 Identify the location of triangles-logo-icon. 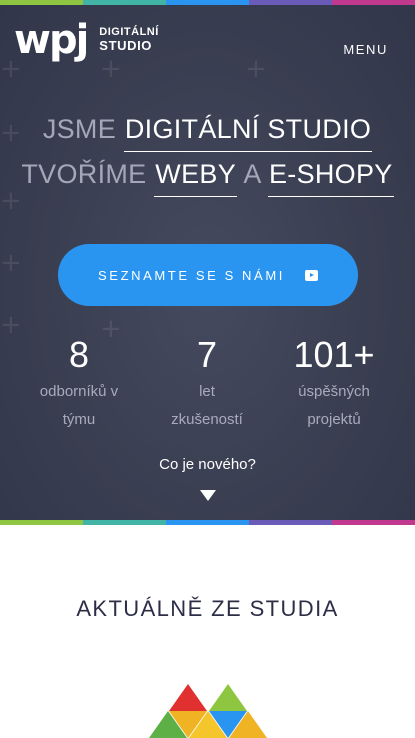
(208, 711).